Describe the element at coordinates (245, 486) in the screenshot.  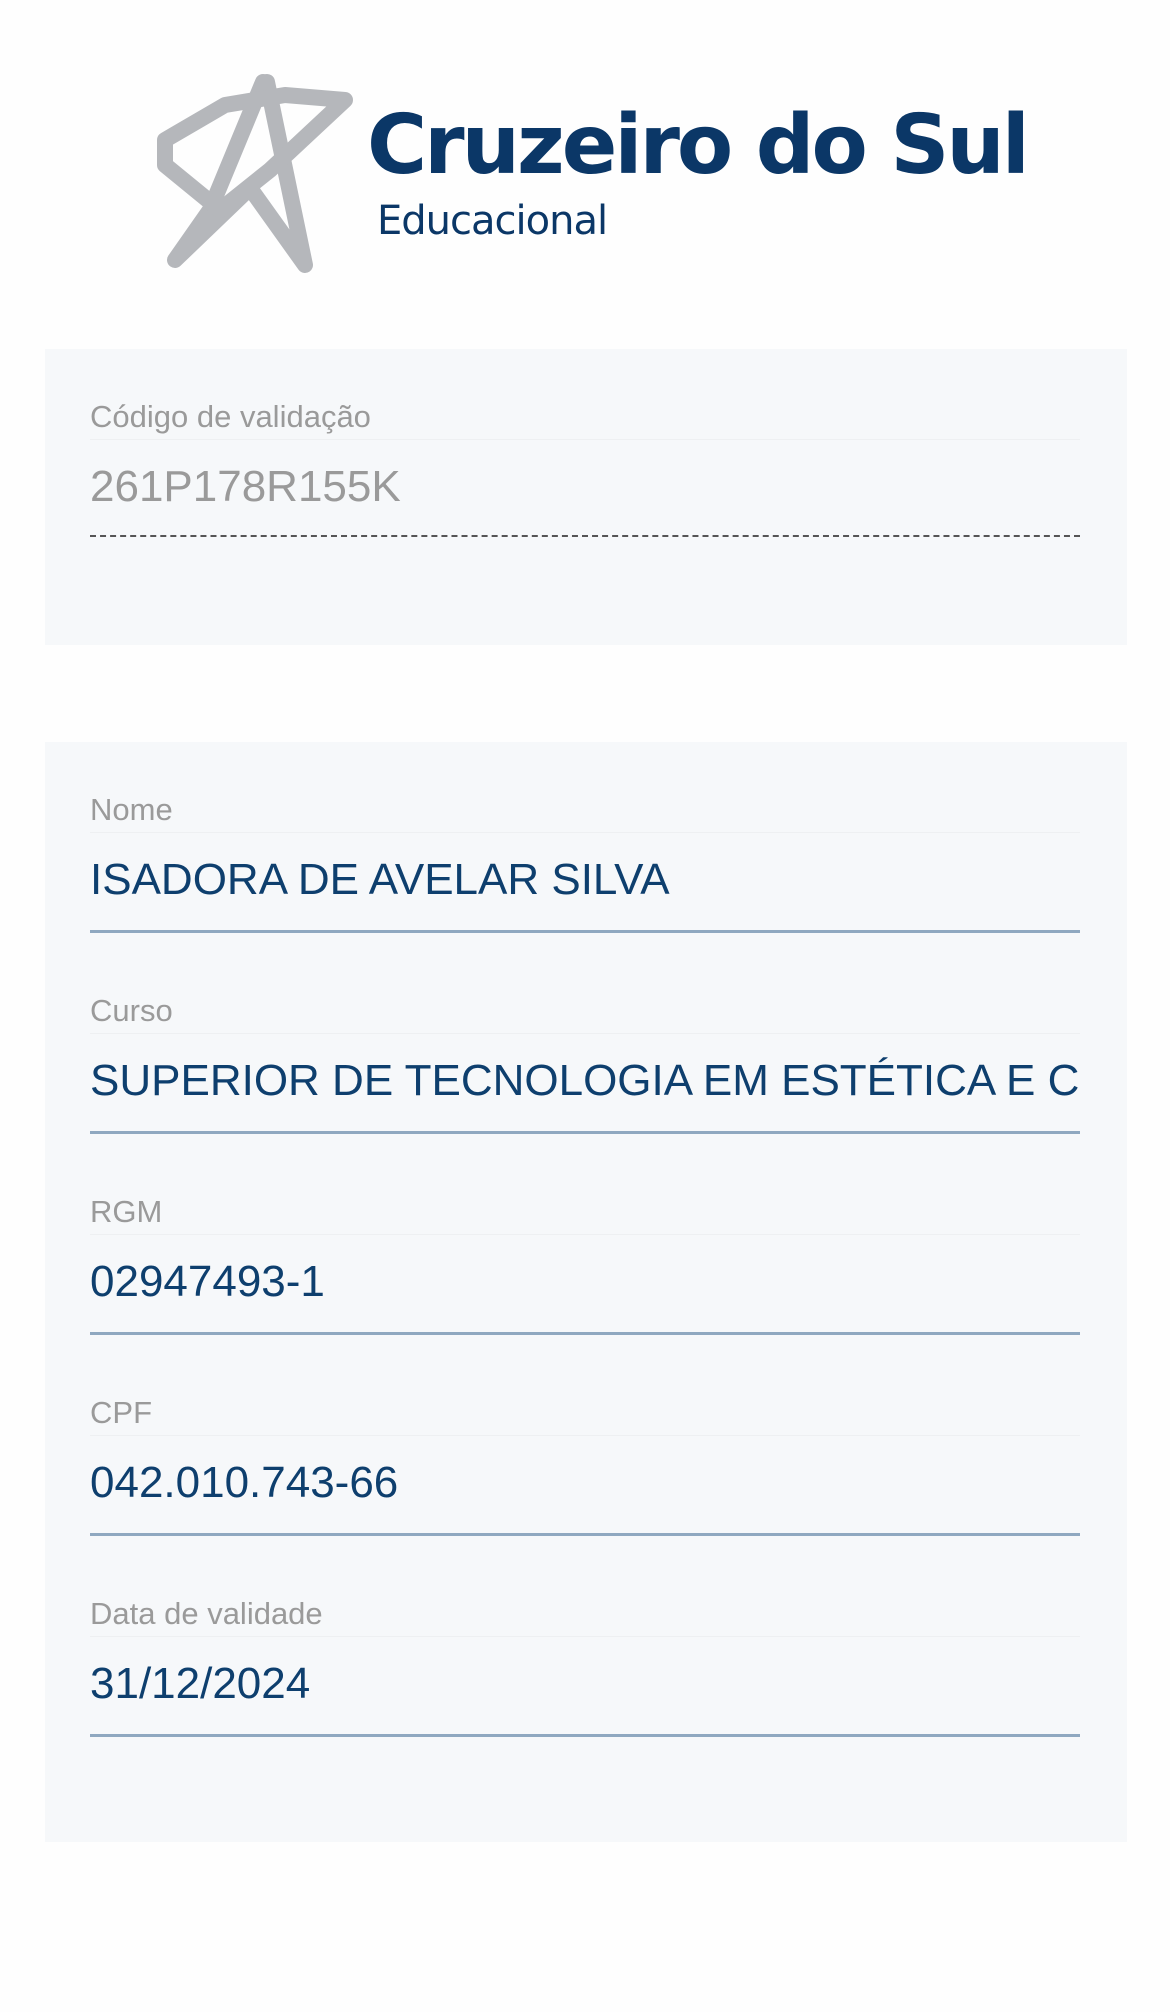
I see `validation-code-value: 261P178R155K` at that location.